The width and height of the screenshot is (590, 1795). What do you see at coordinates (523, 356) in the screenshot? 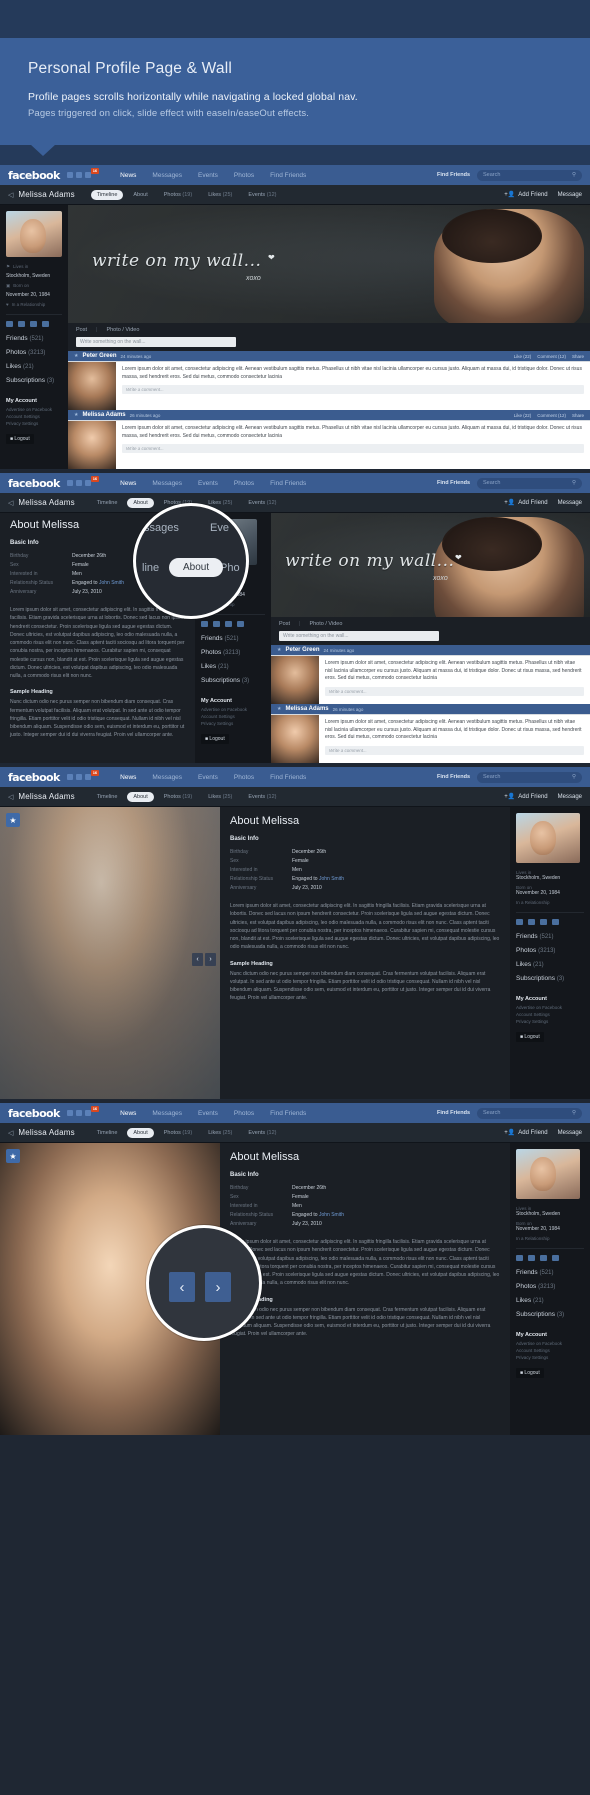
I see `post-like: Like (22)` at bounding box center [523, 356].